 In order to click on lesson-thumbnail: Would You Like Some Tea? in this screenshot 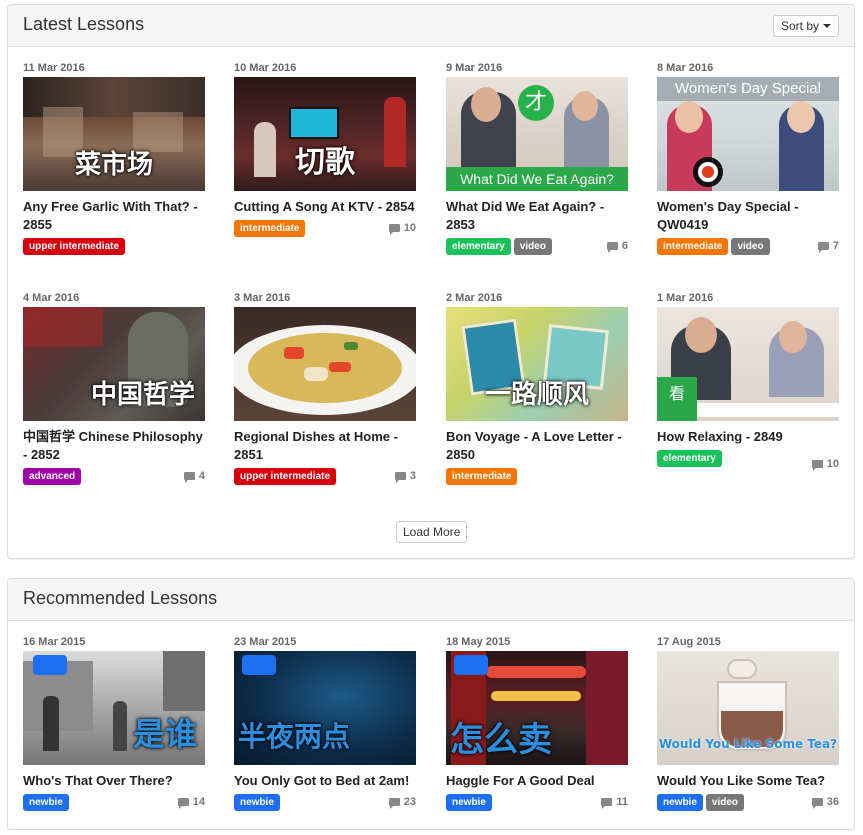, I will do `click(748, 708)`.